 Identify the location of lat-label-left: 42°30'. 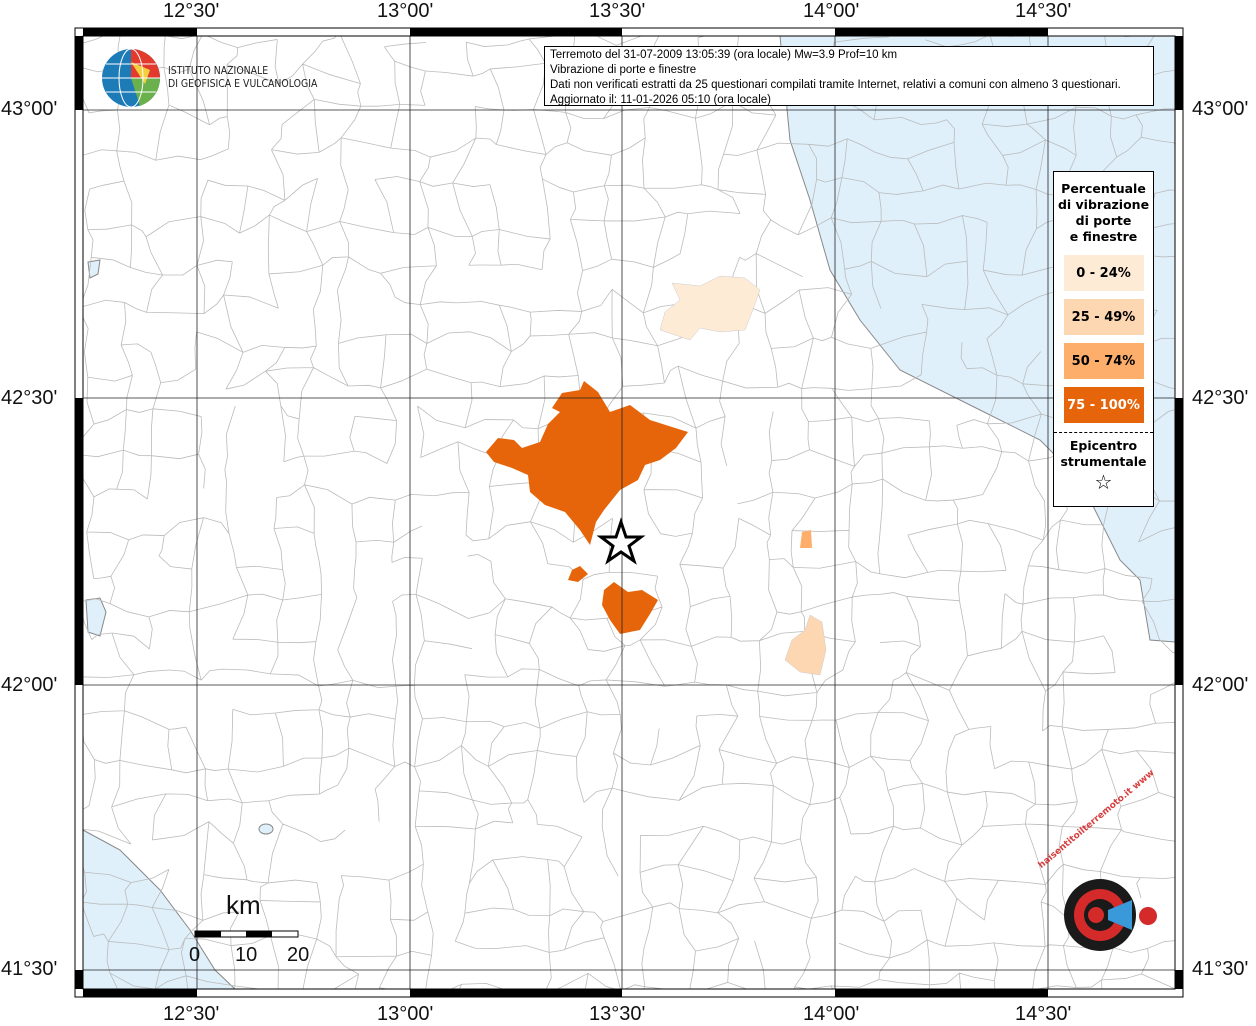
(29, 398).